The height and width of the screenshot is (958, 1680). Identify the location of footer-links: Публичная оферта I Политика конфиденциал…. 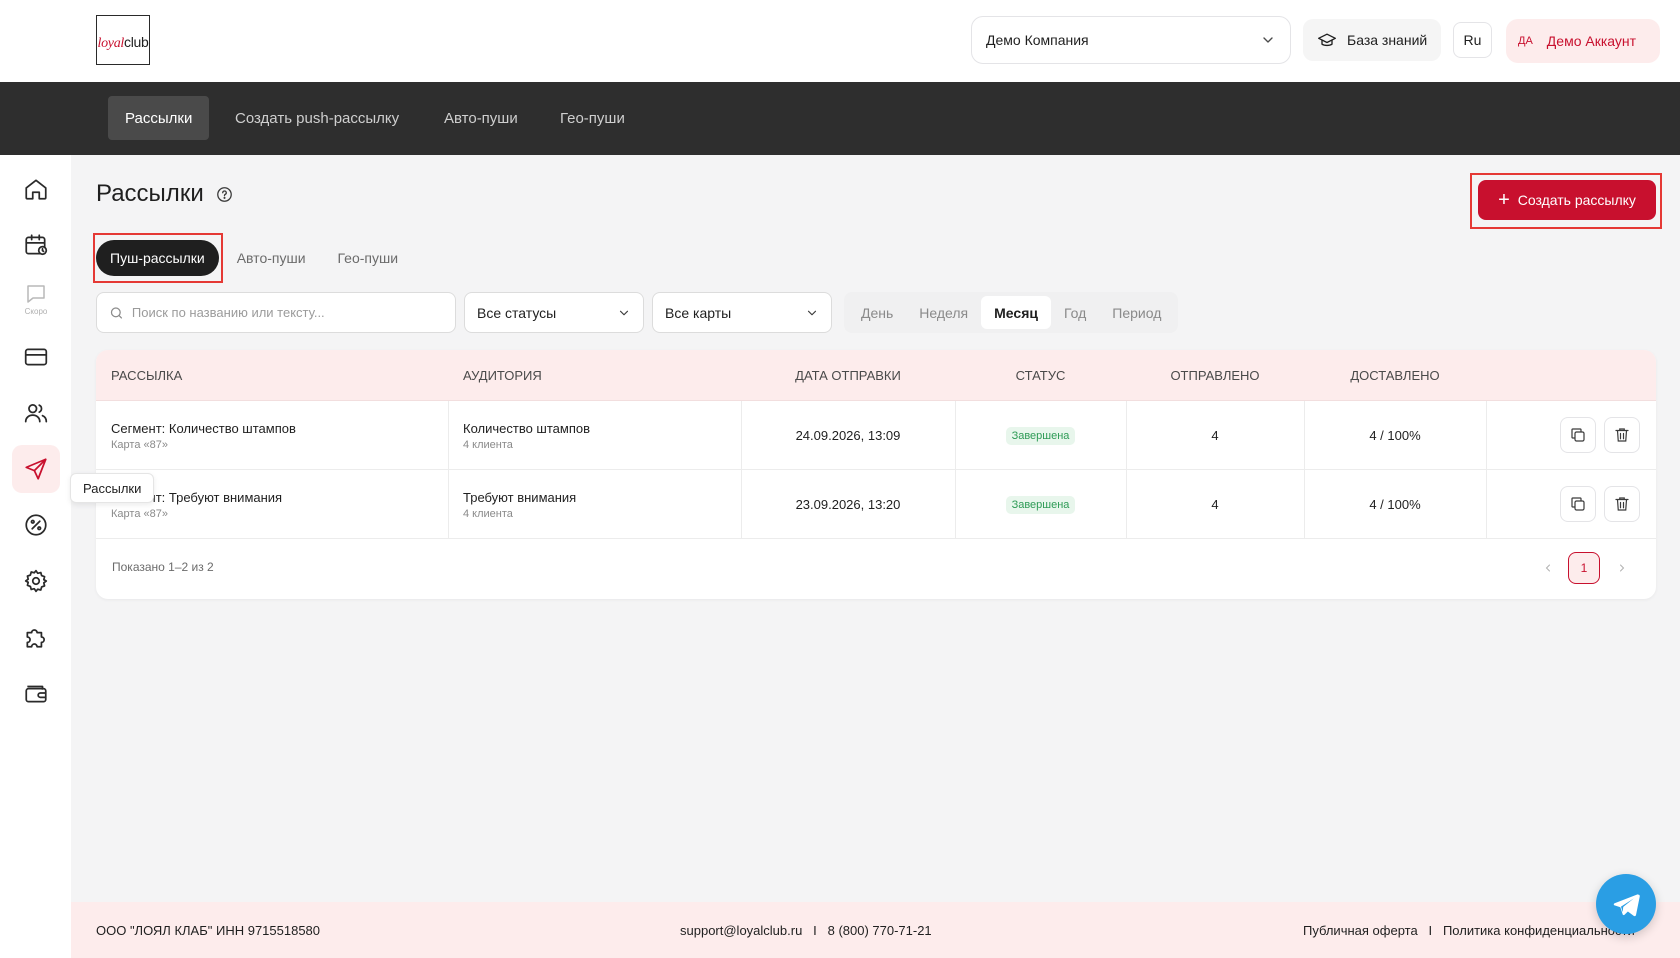
(1469, 930).